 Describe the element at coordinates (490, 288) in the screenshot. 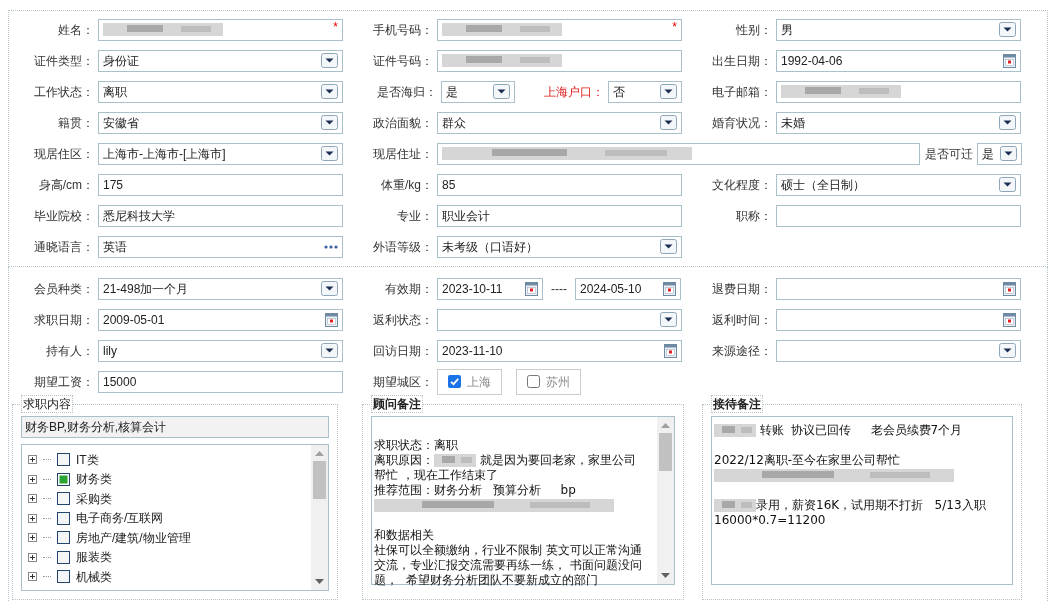

I see `date-field: 2023-10-11` at that location.